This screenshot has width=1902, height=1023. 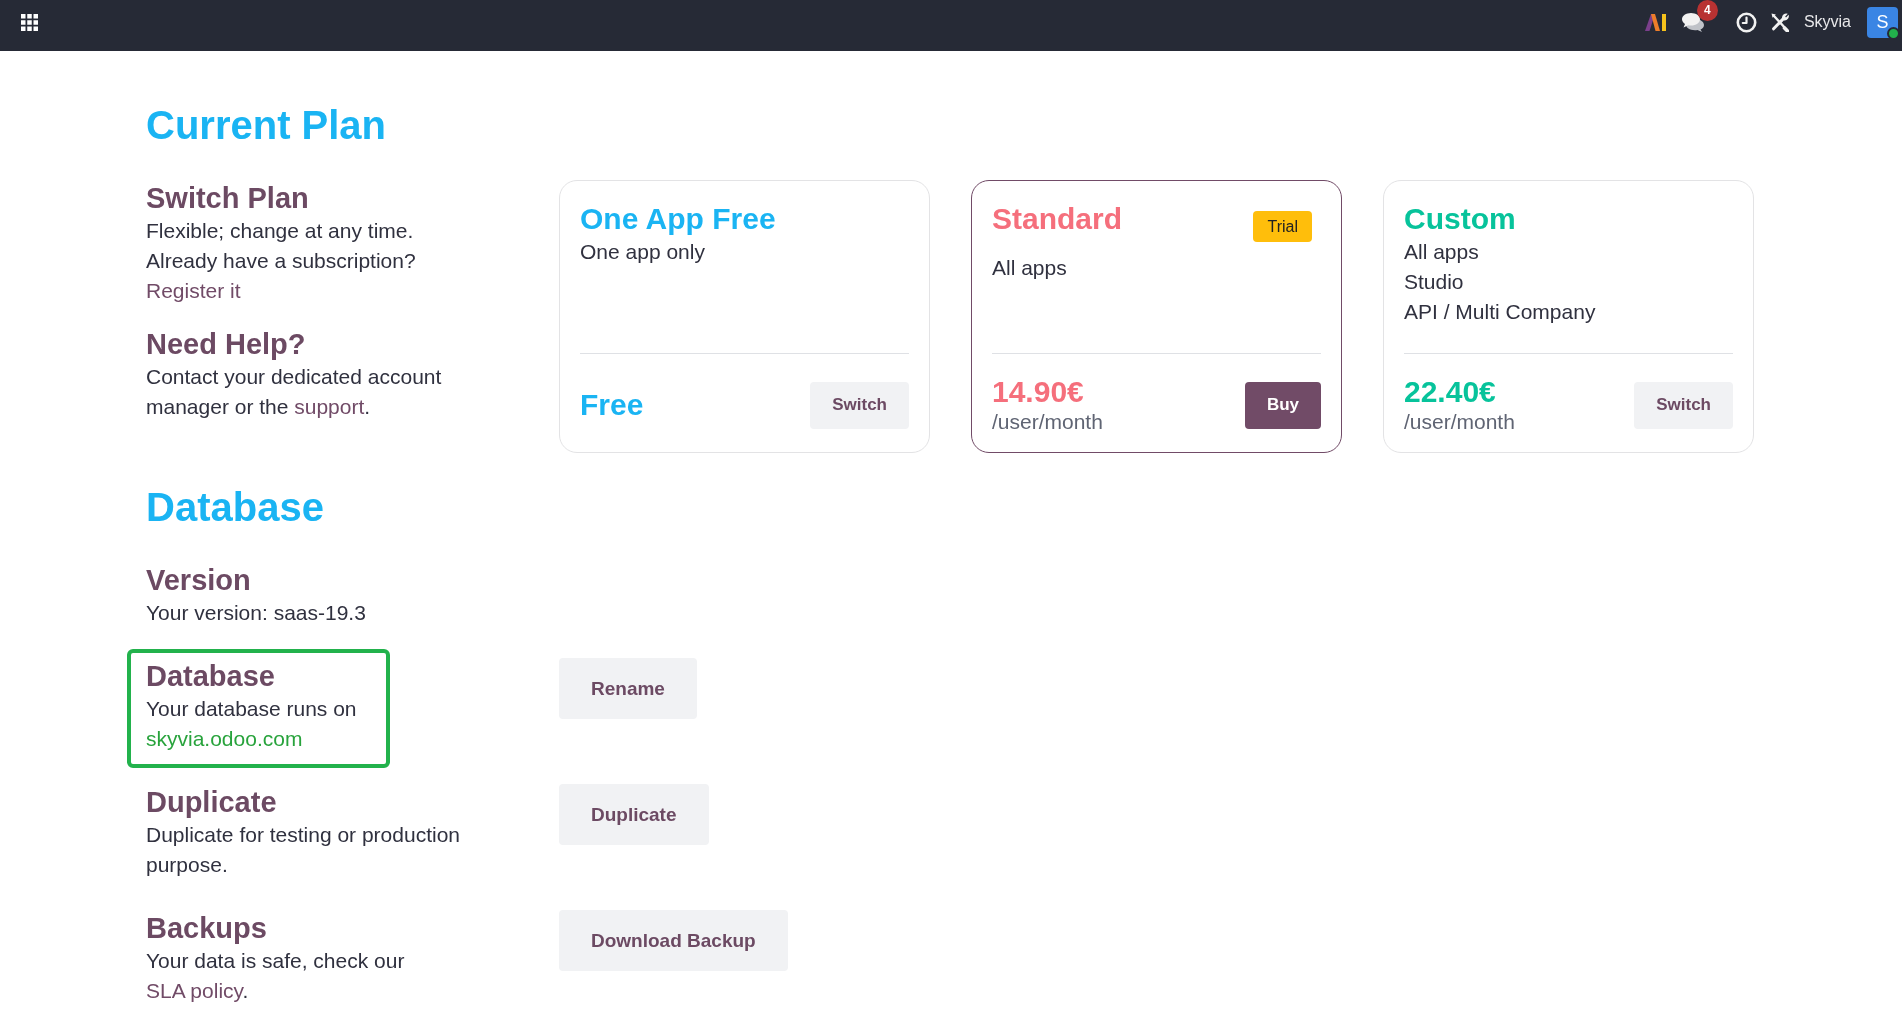 What do you see at coordinates (1500, 312) in the screenshot?
I see `plan-feature: API / Multi Company` at bounding box center [1500, 312].